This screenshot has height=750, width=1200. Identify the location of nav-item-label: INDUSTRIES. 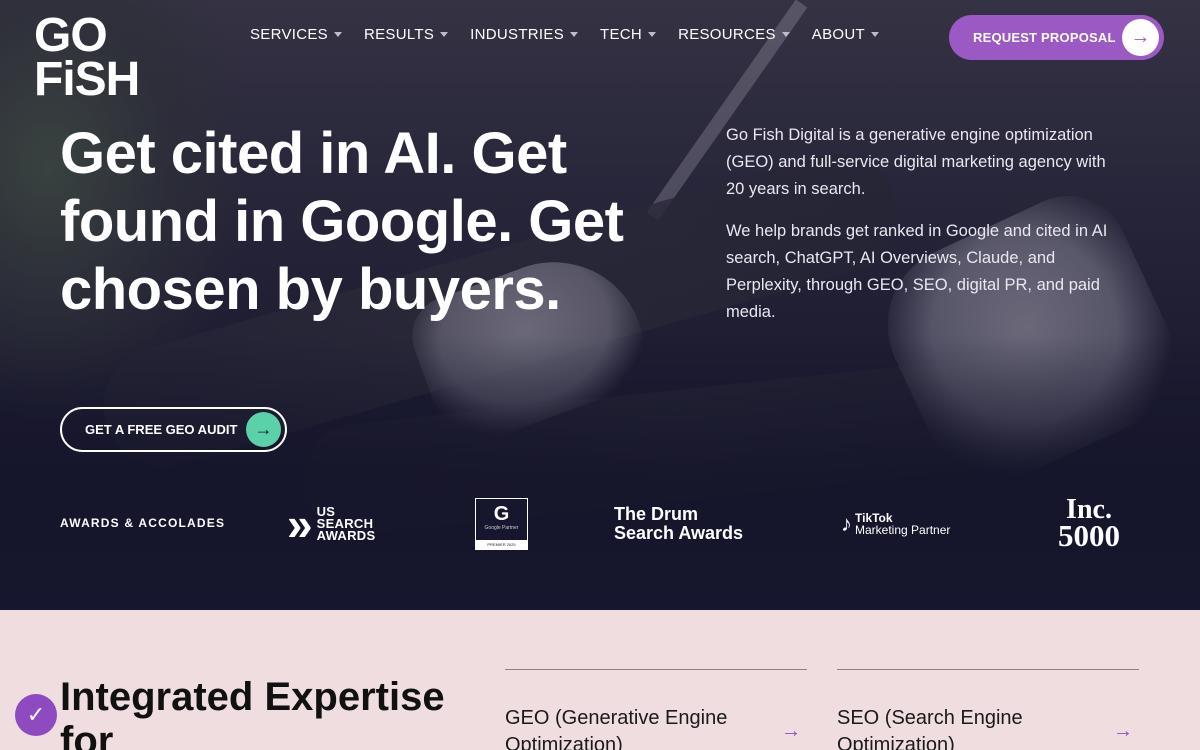
(517, 34).